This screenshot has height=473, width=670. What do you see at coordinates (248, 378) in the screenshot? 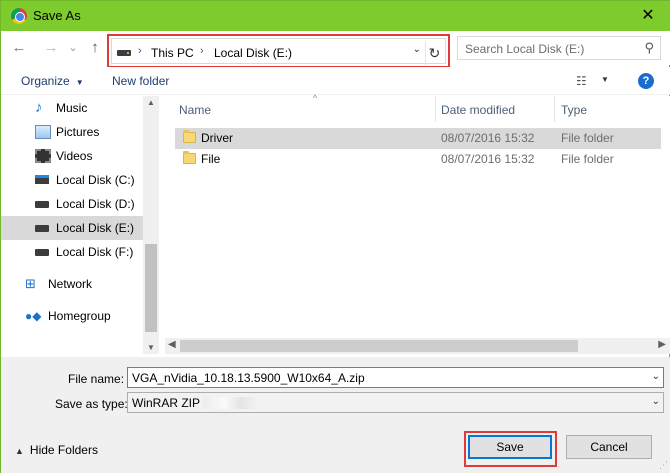
I see `file-name-value: VGA_nVidia_10.18.13.5900_W10x64_A.zip` at bounding box center [248, 378].